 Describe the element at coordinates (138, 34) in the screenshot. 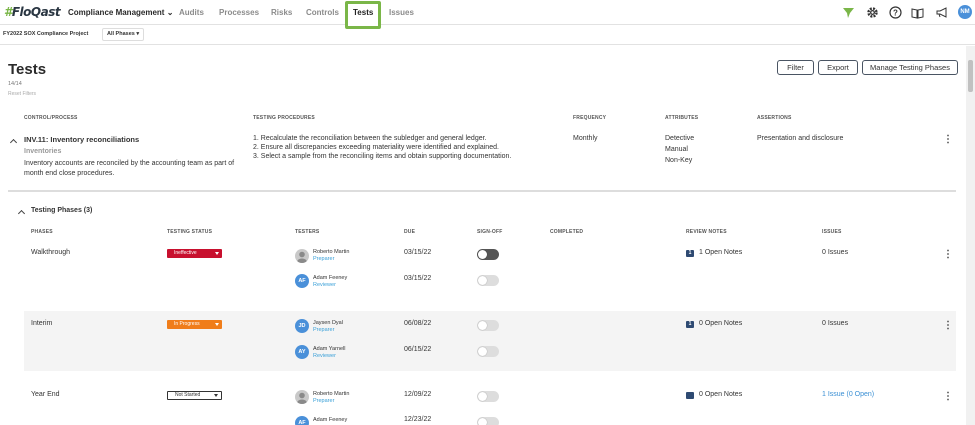

I see `caret-down-icon: ▾` at that location.